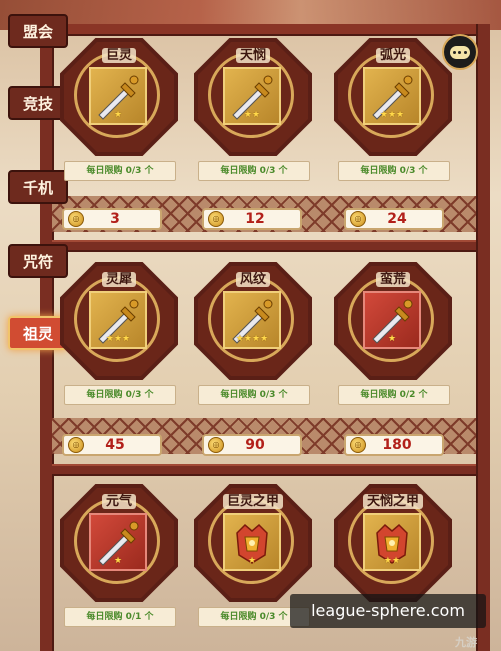 This screenshot has height=651, width=501. I want to click on corner-logo: 九游, so click(466, 642).